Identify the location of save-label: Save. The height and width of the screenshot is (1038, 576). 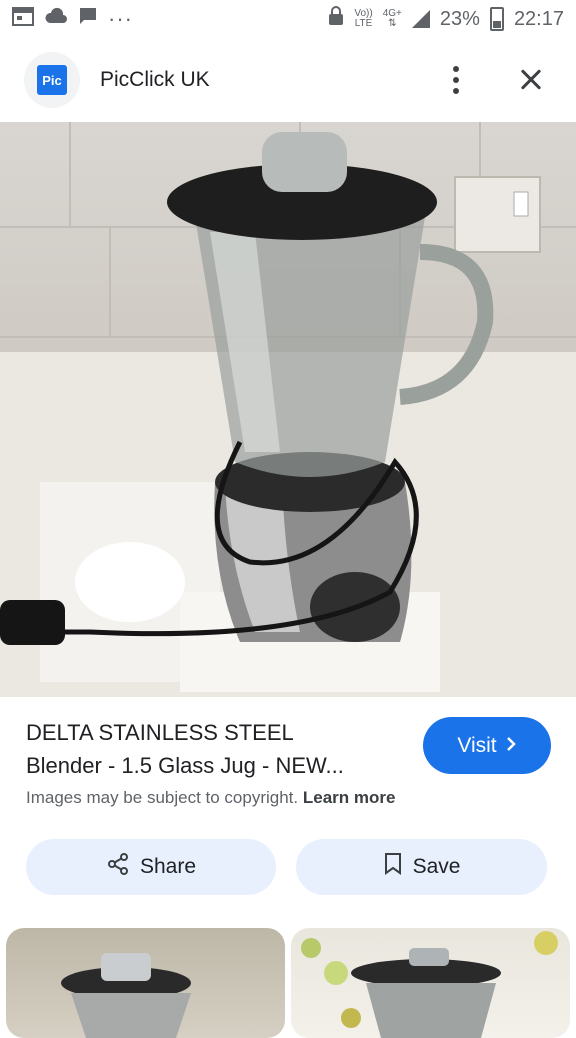
(436, 866).